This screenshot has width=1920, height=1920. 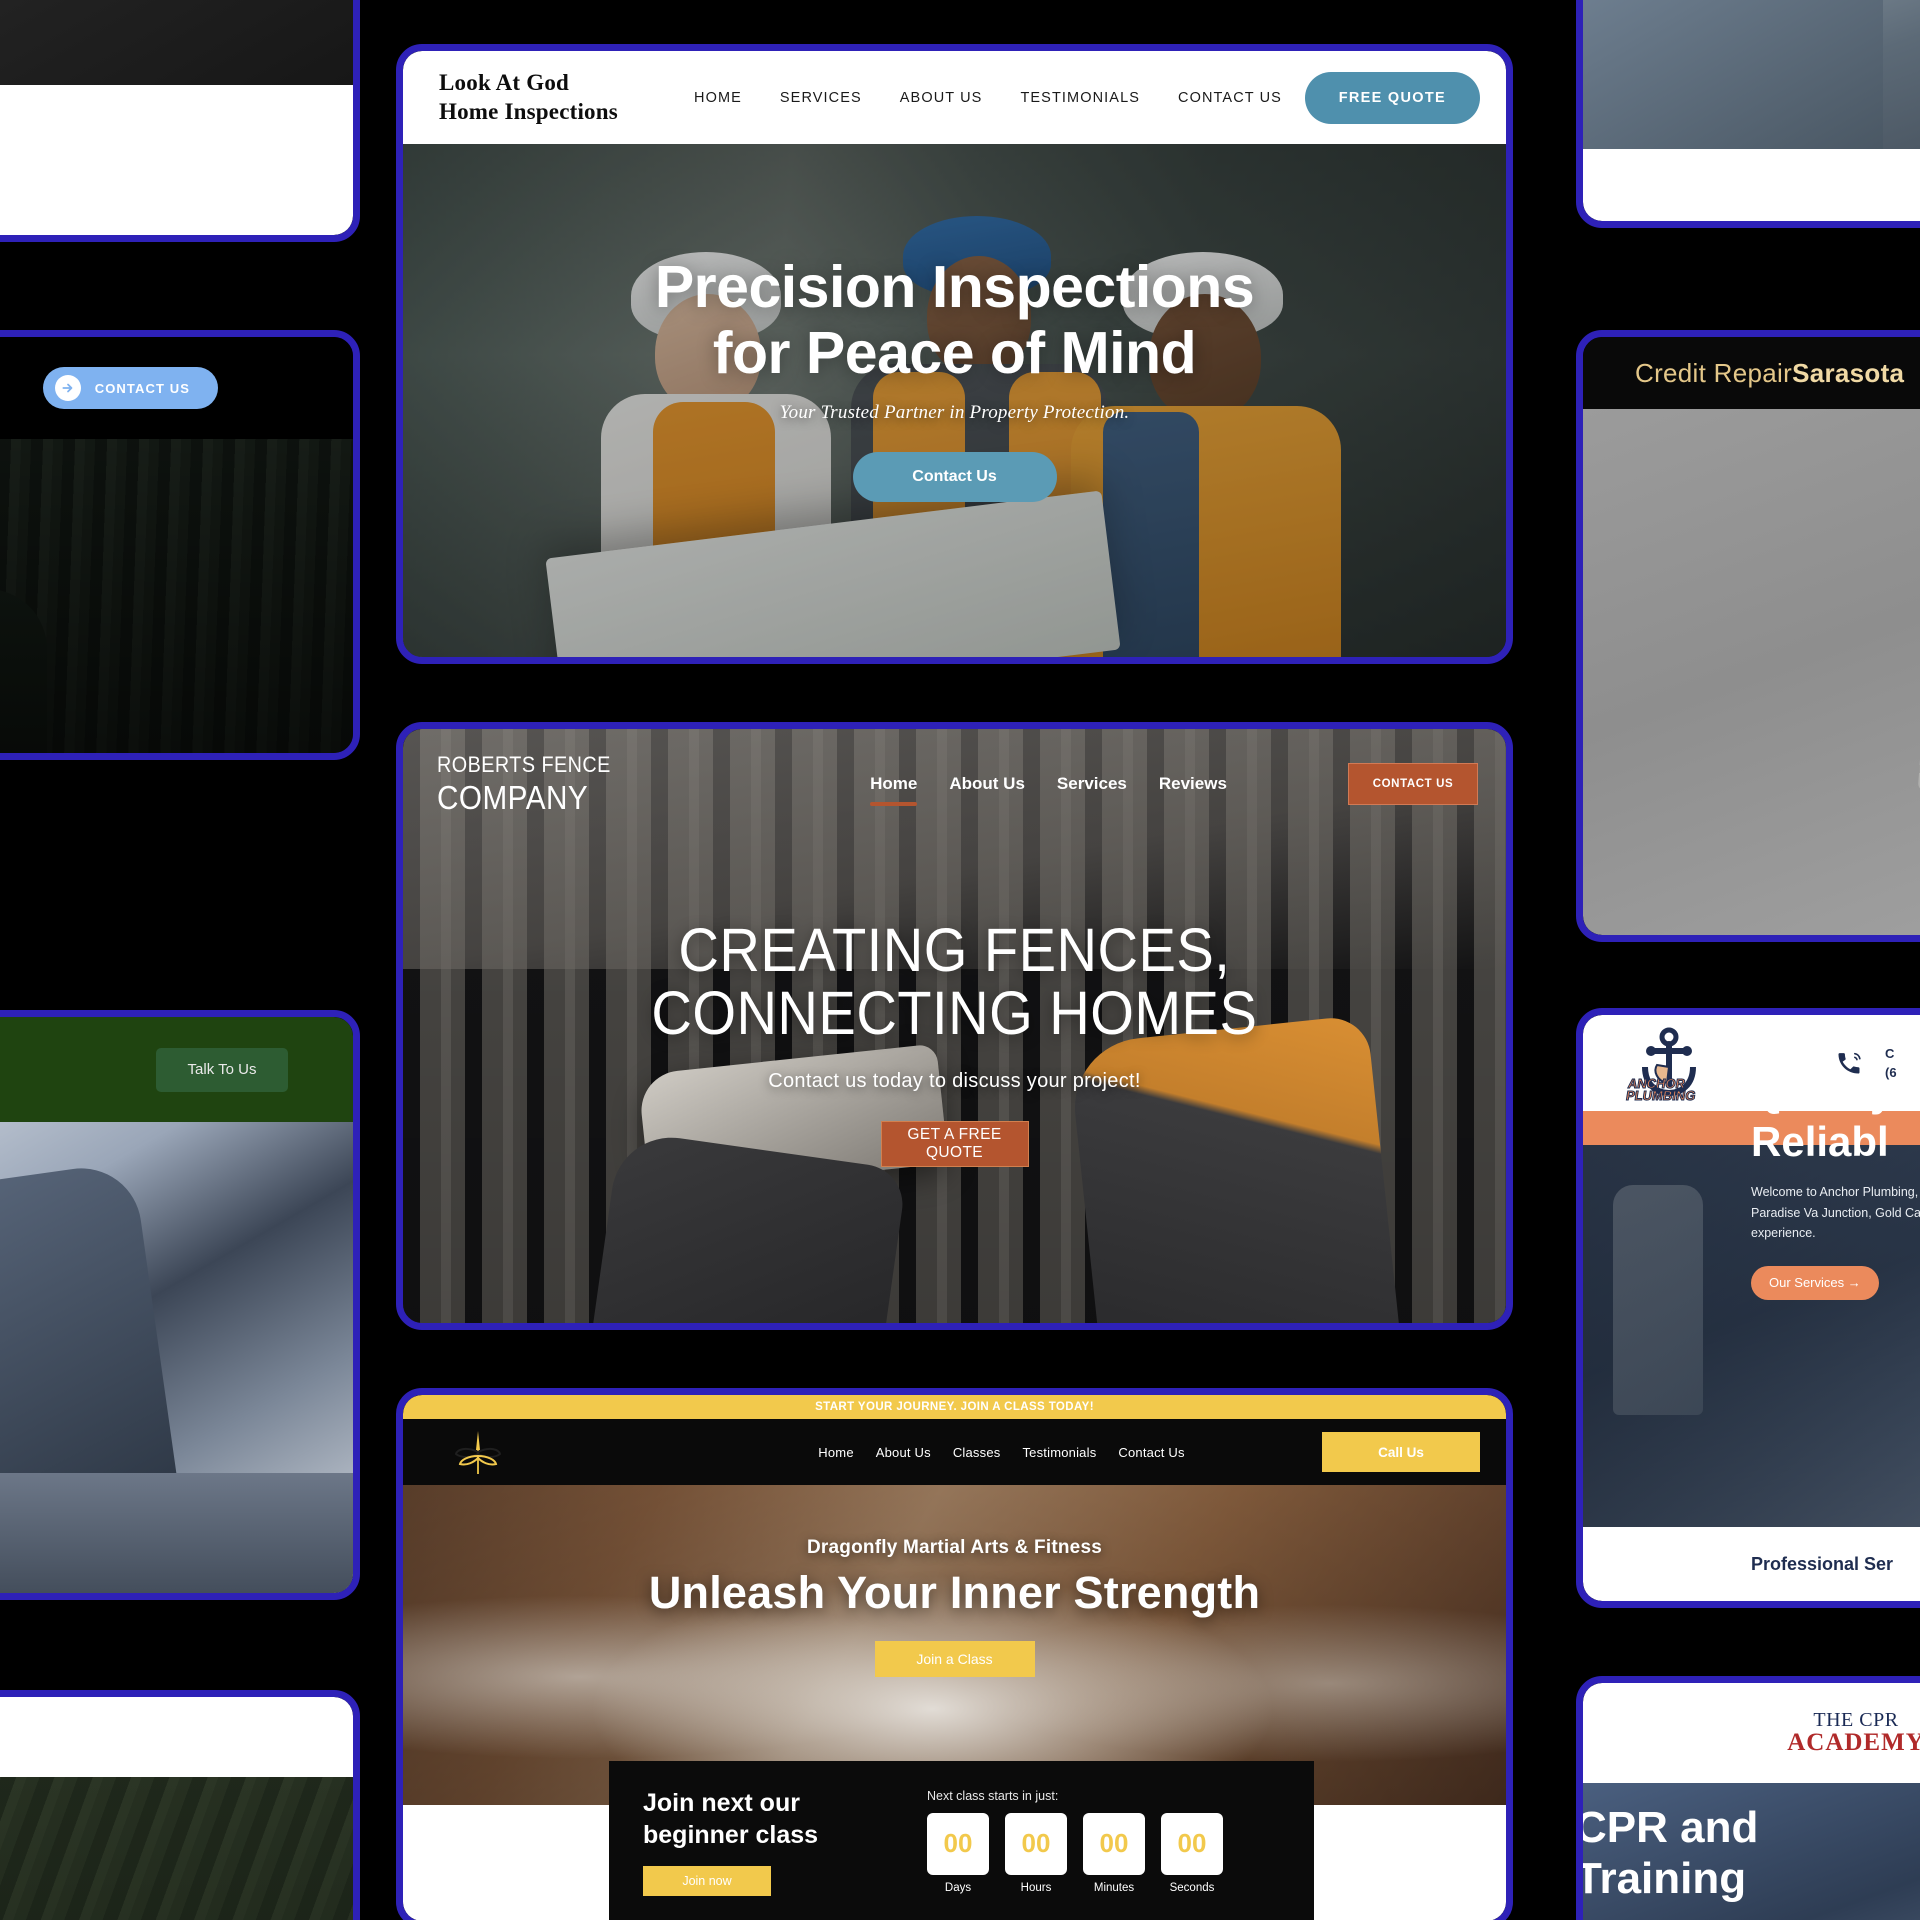 What do you see at coordinates (954, 1012) in the screenshot?
I see `hero-title-line-2: CONNECTING HOMES` at bounding box center [954, 1012].